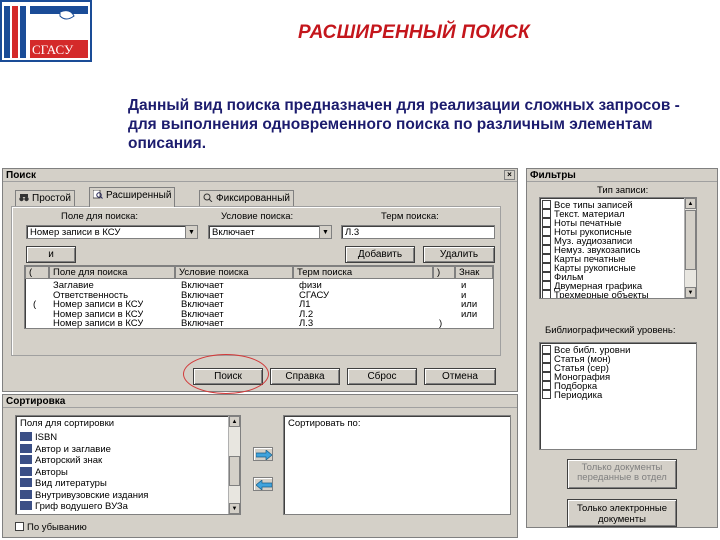 The height and width of the screenshot is (540, 720). What do you see at coordinates (305, 305) in the screenshot?
I see `table-cell-term: Л1` at bounding box center [305, 305].